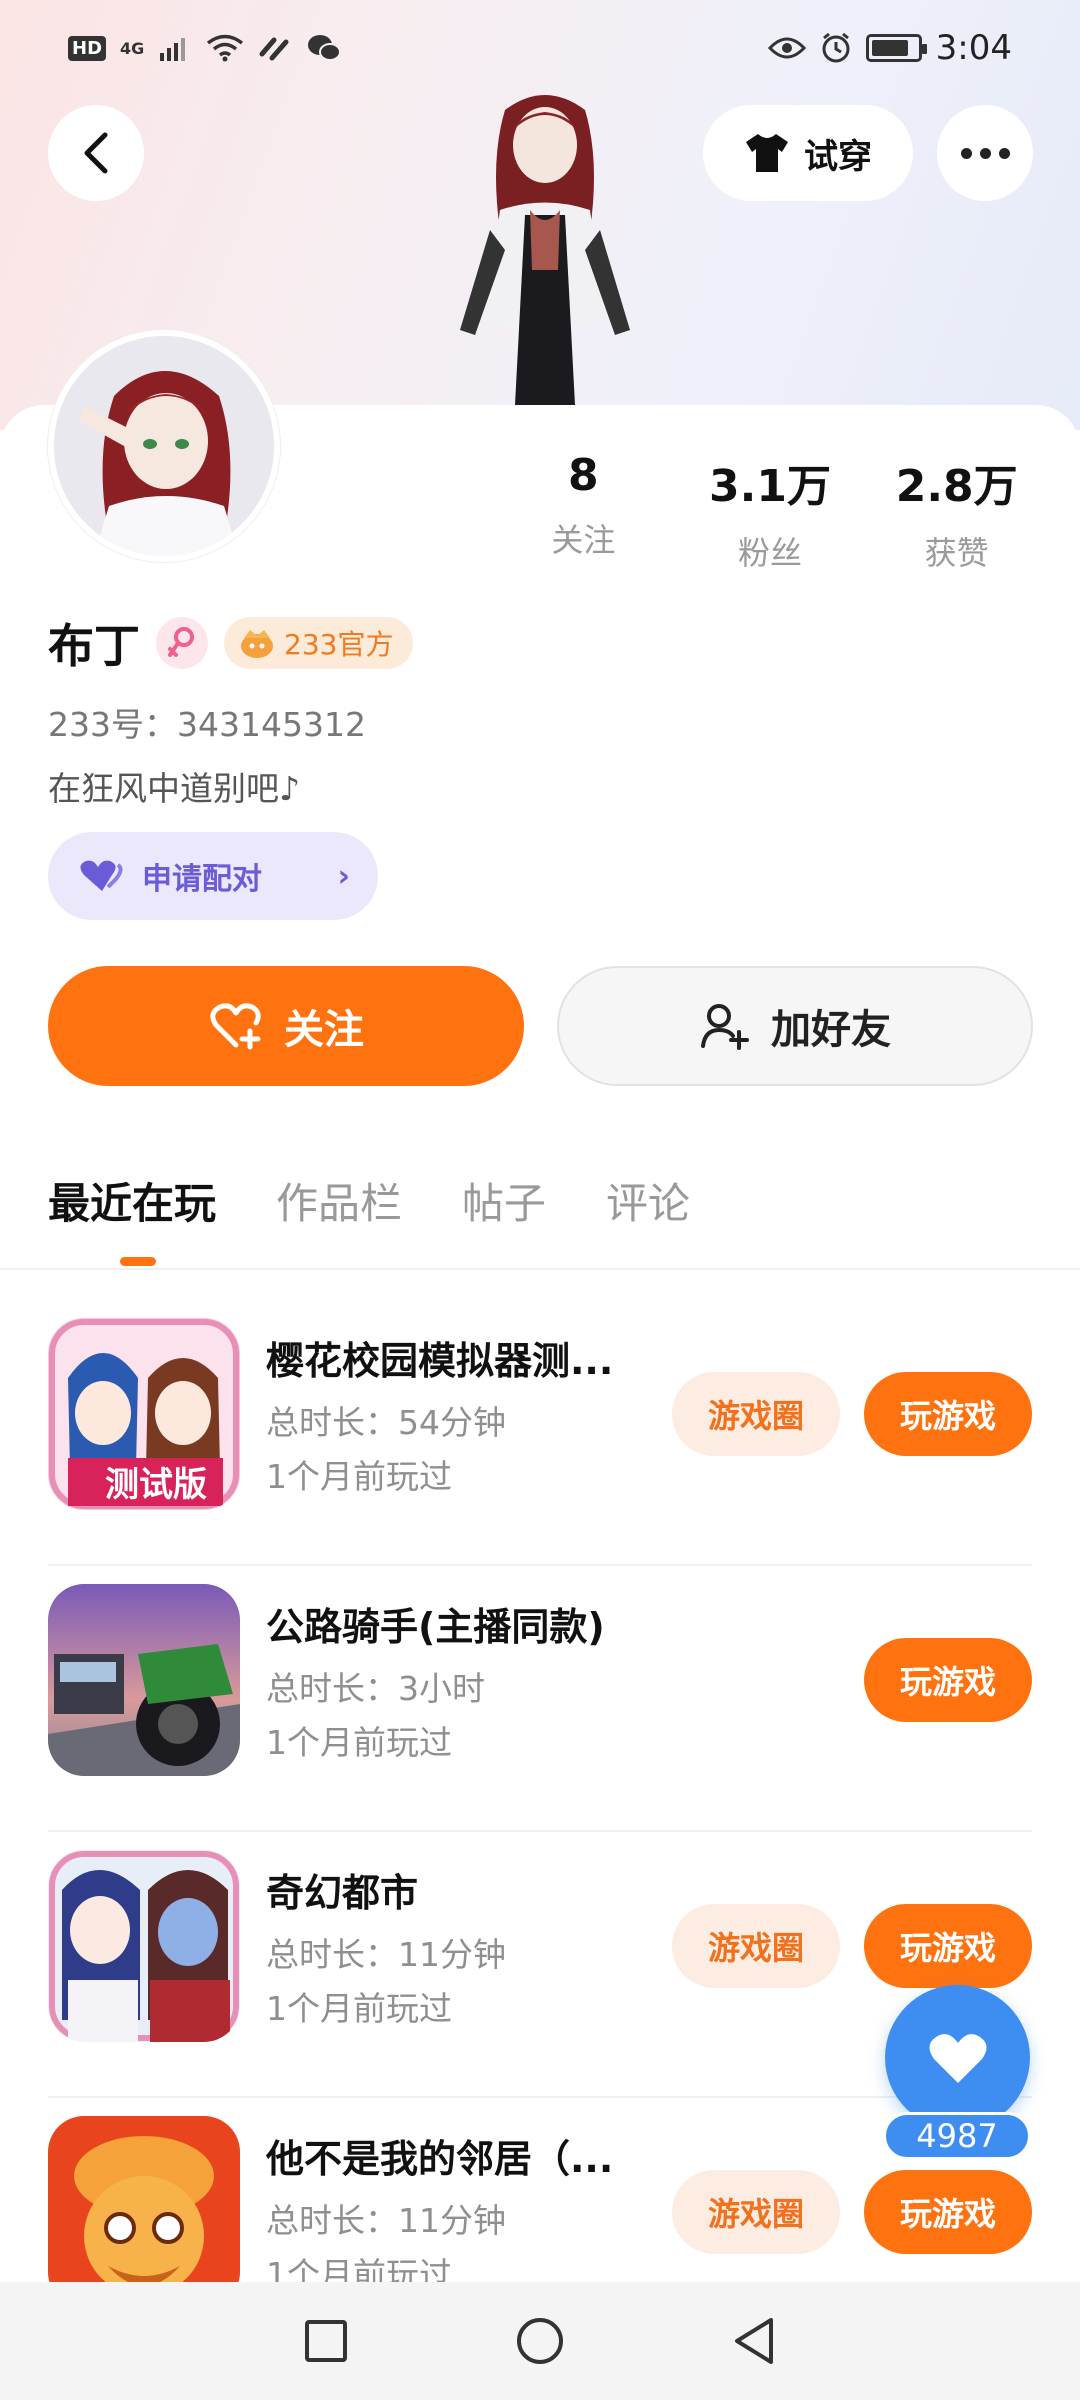  I want to click on profile-stats: 8 关注 3.1万 粉丝 2.8万 获赞, so click(770, 512).